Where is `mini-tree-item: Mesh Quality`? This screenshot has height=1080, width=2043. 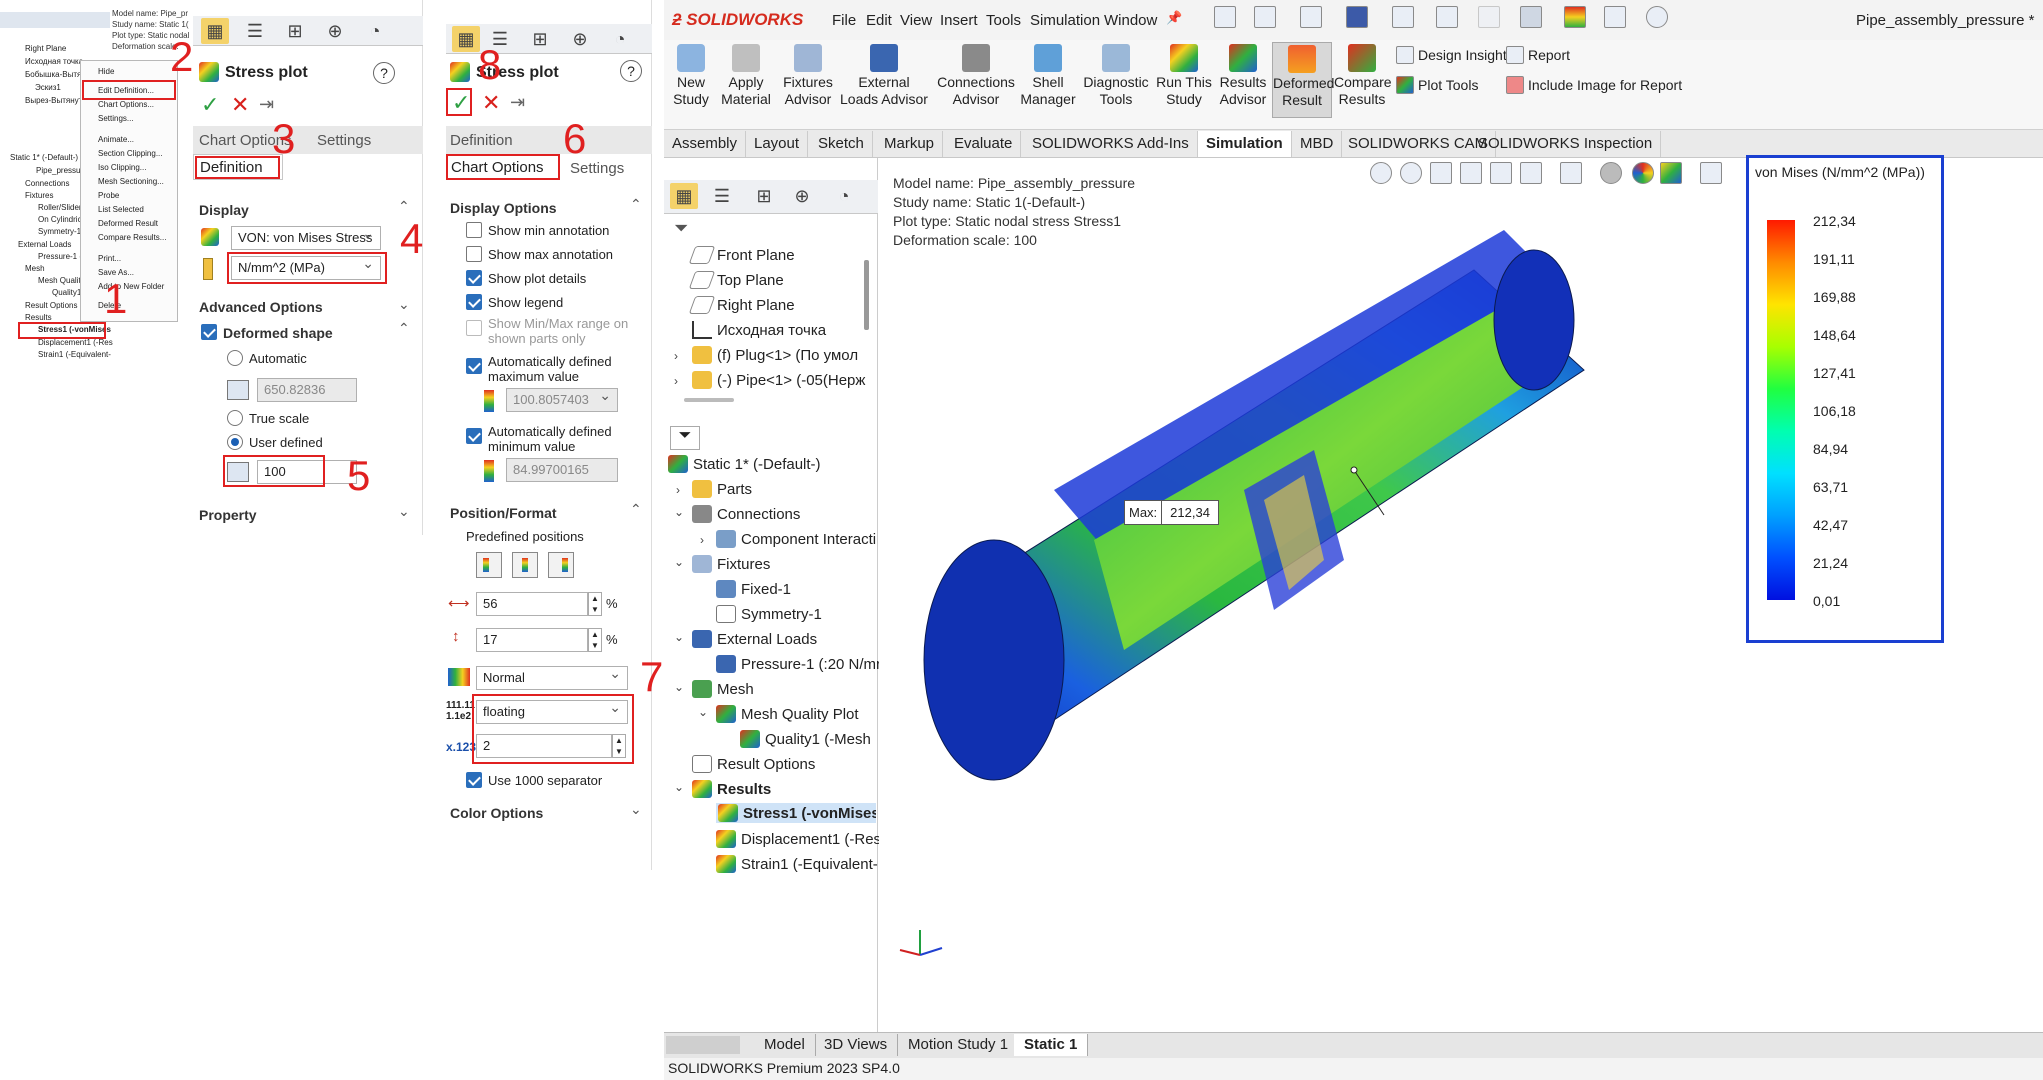 mini-tree-item: Mesh Quality is located at coordinates (61, 280).